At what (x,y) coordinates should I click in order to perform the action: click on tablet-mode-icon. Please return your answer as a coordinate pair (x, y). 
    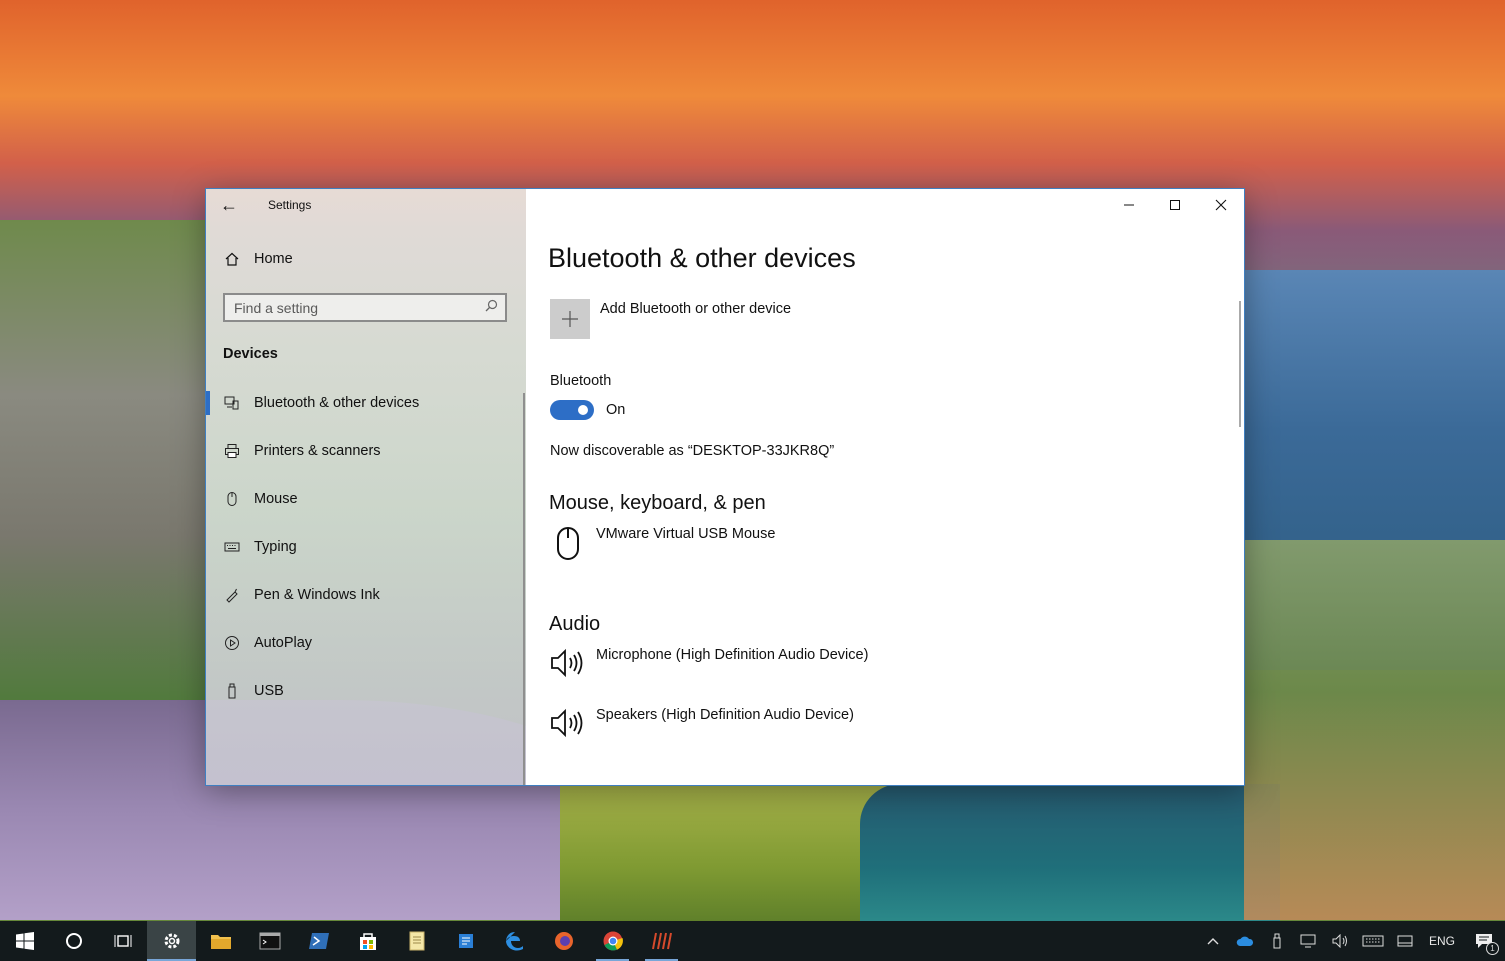
    Looking at the image, I should click on (1405, 941).